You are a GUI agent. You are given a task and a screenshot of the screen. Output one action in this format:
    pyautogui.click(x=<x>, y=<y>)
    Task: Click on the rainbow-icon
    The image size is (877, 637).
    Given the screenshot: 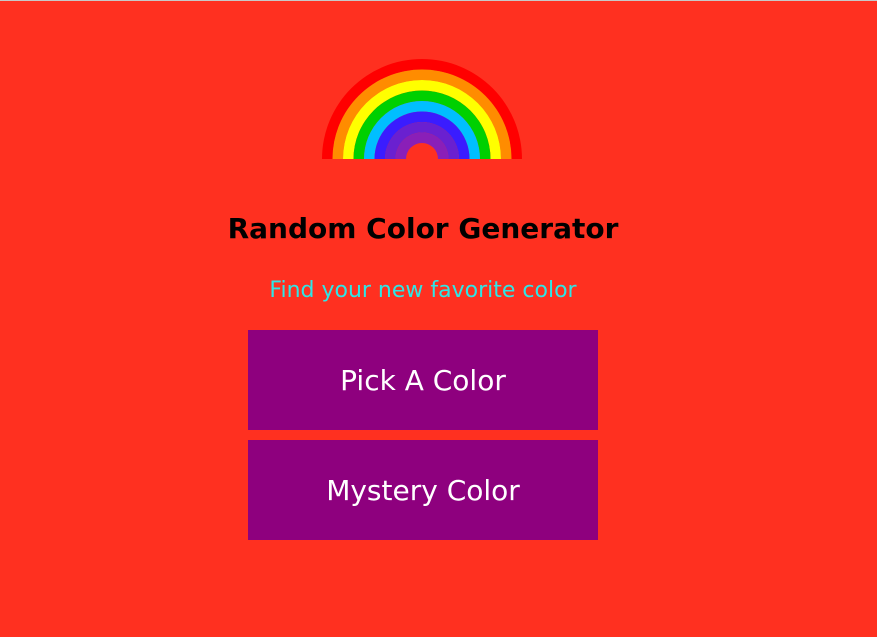 What is the action you would take?
    pyautogui.click(x=422, y=109)
    